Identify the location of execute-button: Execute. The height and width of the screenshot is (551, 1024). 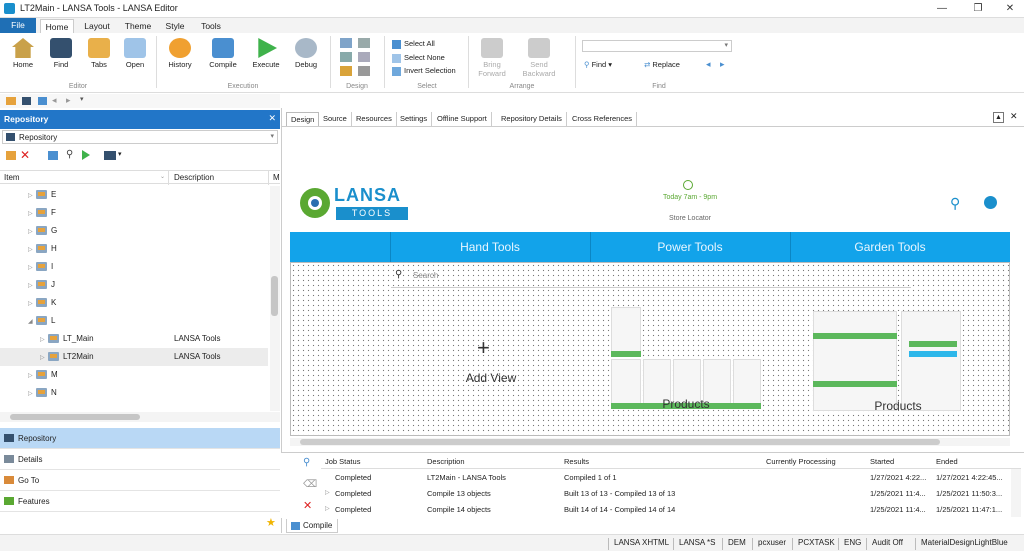
(266, 53).